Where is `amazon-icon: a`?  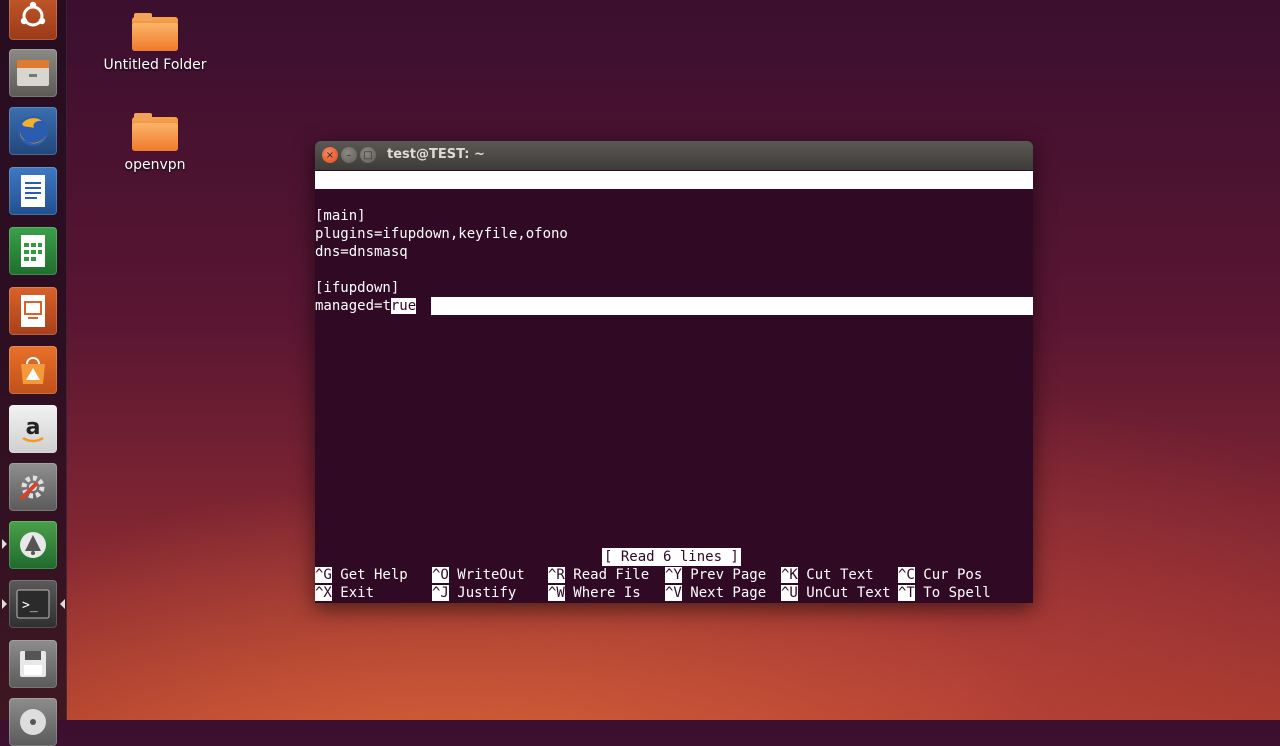 amazon-icon: a is located at coordinates (33, 429).